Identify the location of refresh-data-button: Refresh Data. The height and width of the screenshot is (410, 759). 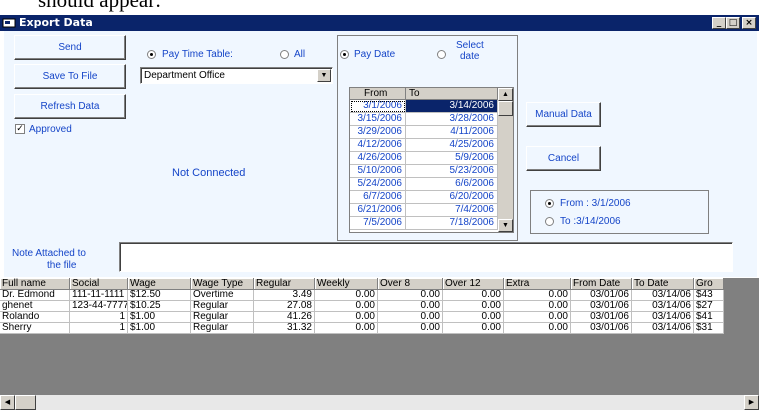
(70, 106).